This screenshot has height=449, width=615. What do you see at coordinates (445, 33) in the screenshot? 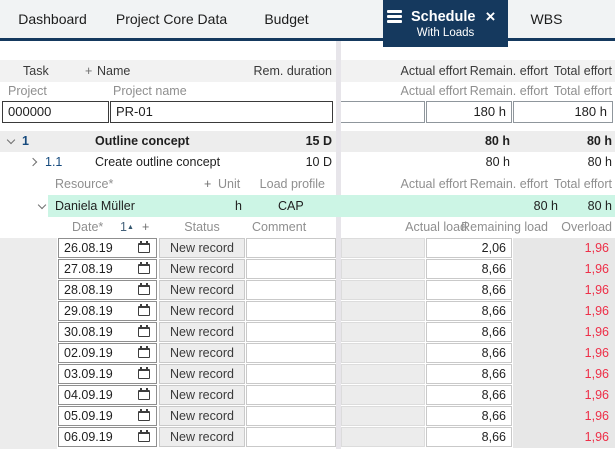
I see `tab-schedule-sublabel: With Loads` at bounding box center [445, 33].